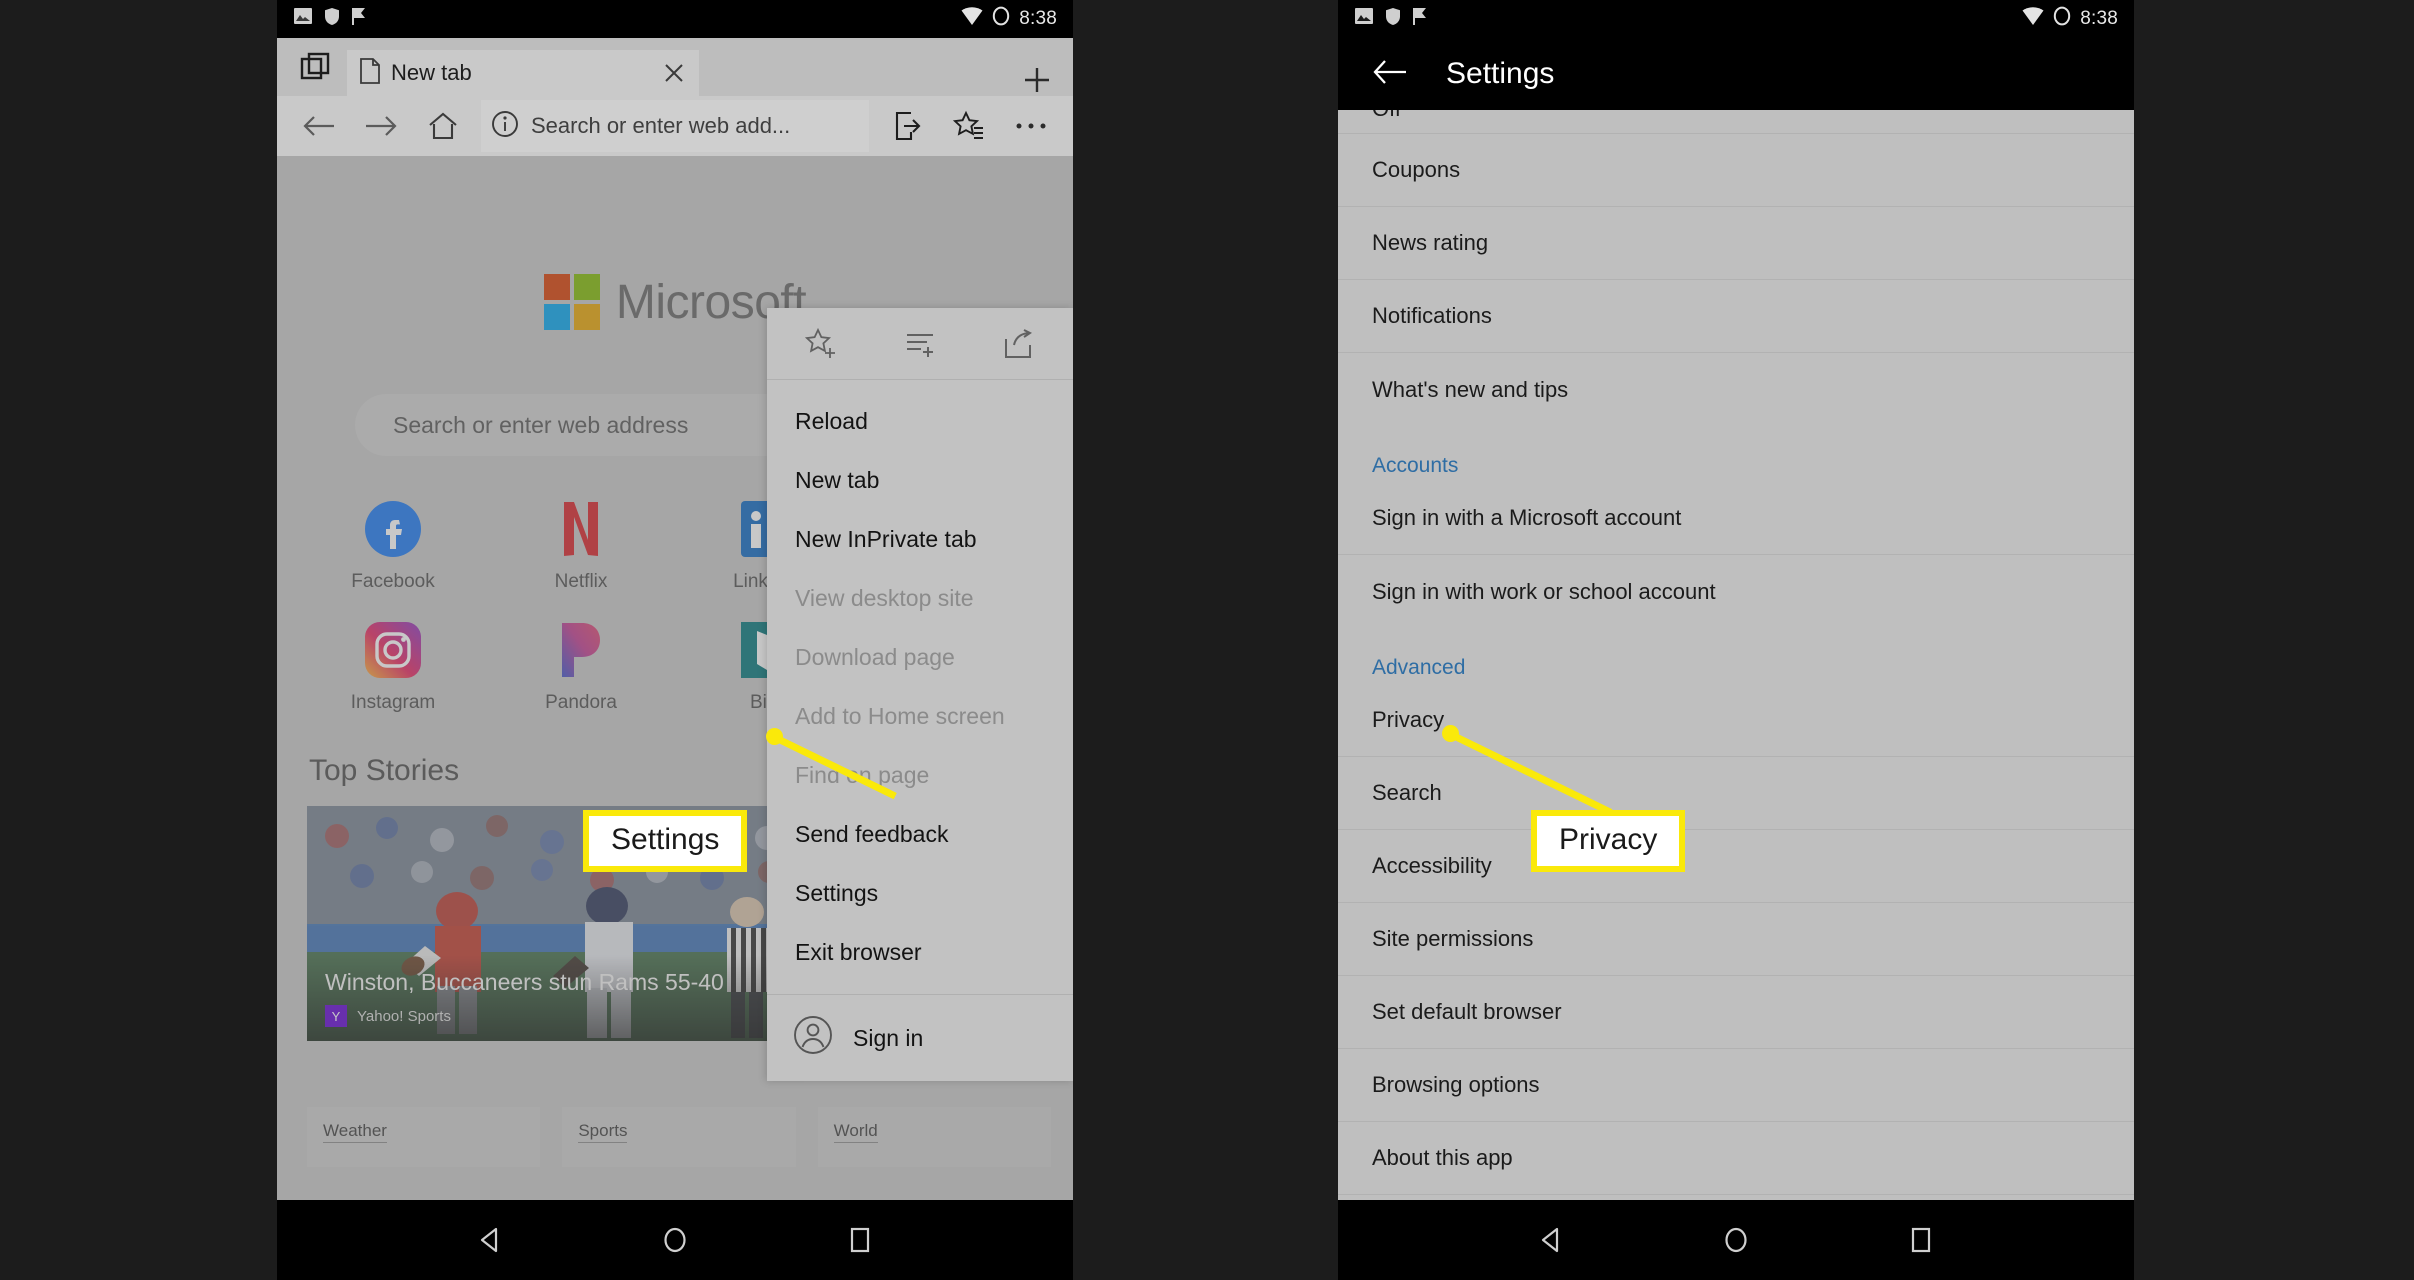 The width and height of the screenshot is (2414, 1280). What do you see at coordinates (1415, 465) in the screenshot?
I see `settings-section-accounts: Accounts` at bounding box center [1415, 465].